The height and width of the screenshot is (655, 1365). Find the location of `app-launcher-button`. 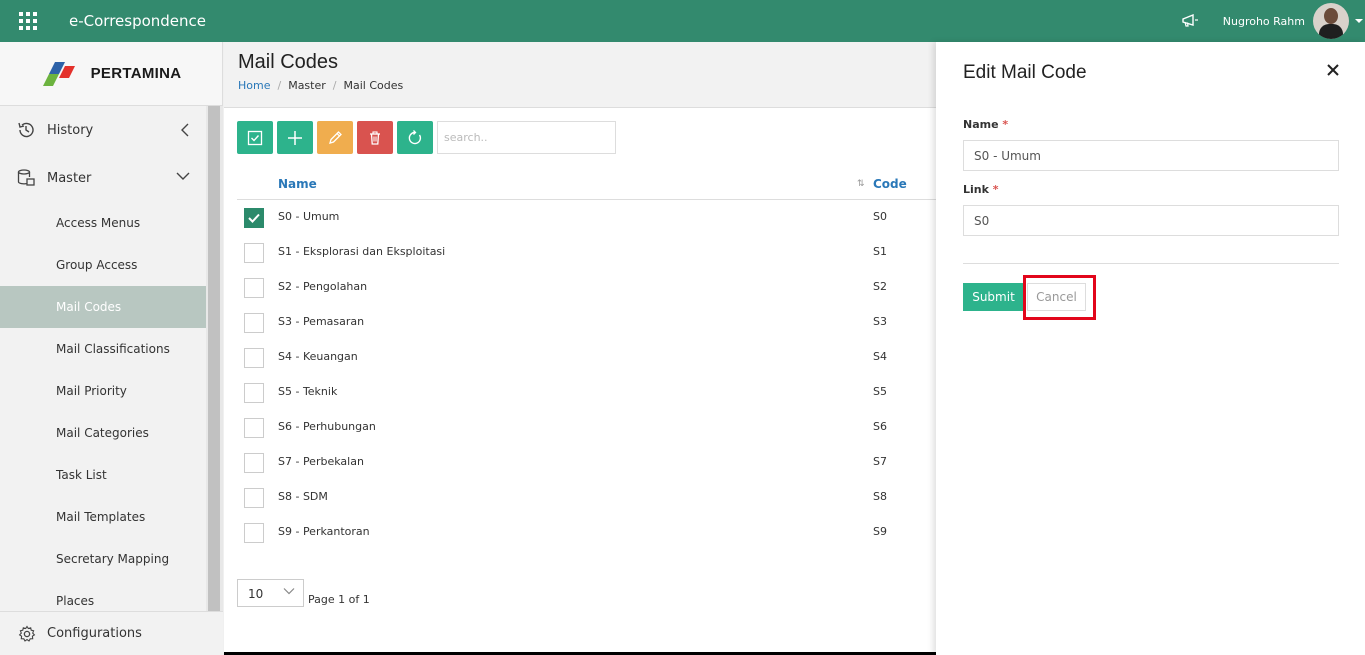

app-launcher-button is located at coordinates (28, 21).